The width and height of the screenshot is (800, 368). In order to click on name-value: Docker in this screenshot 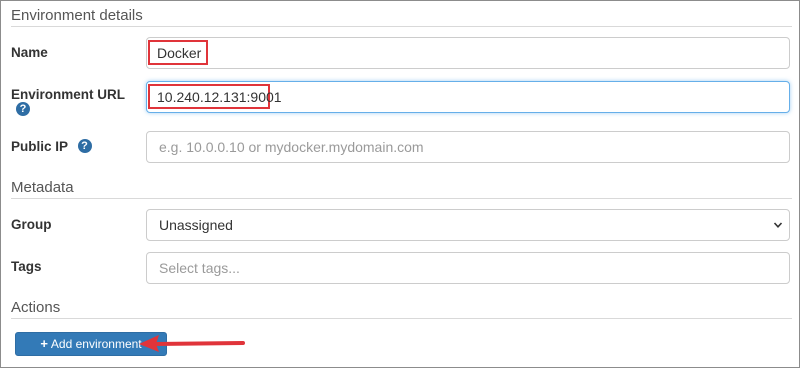, I will do `click(179, 53)`.